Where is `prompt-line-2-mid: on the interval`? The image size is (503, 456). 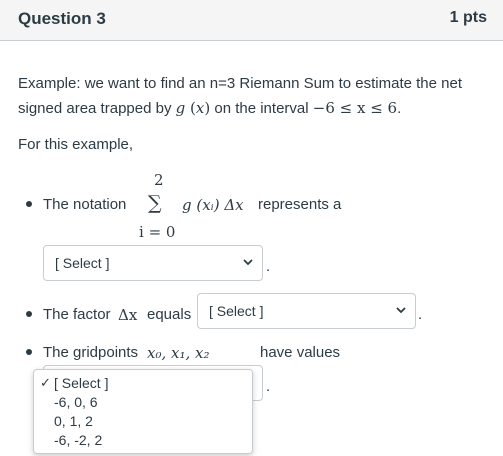
prompt-line-2-mid: on the interval is located at coordinates (261, 108).